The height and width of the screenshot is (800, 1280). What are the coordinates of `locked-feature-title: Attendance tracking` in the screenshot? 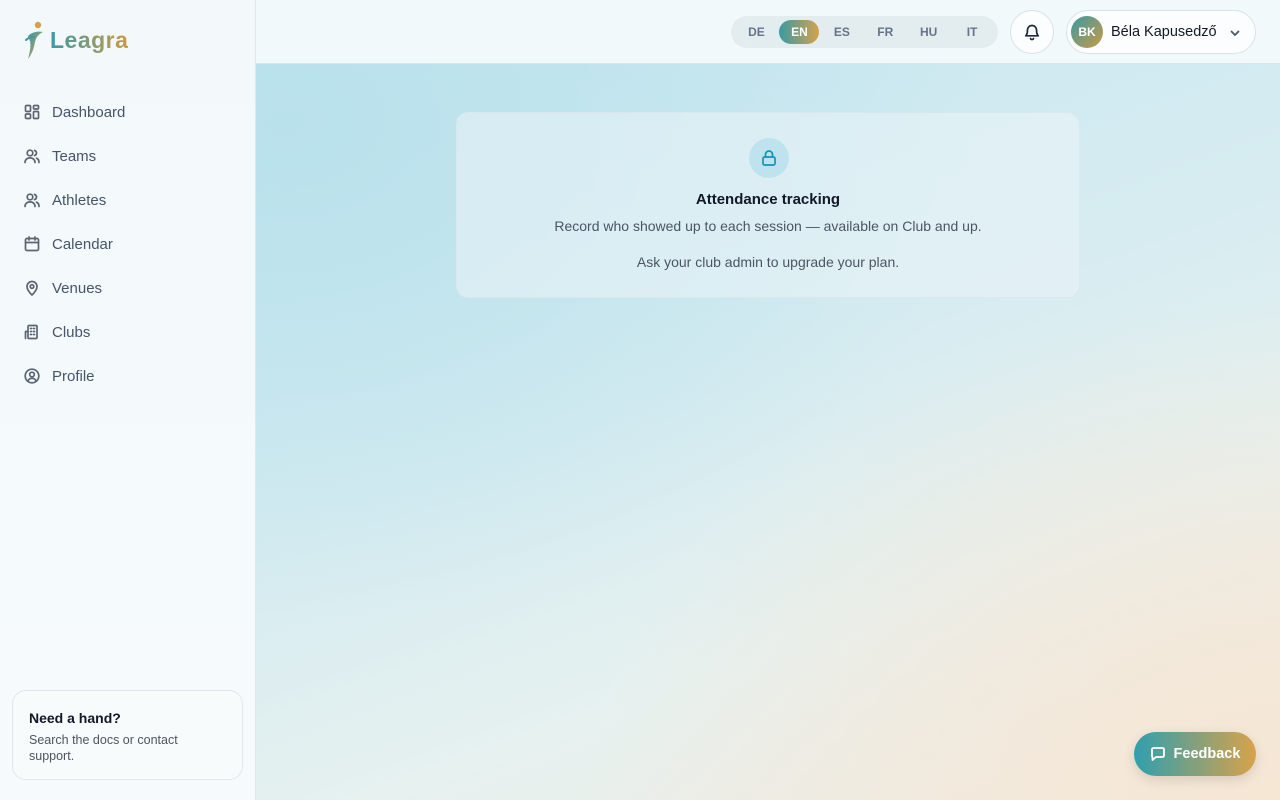 It's located at (768, 199).